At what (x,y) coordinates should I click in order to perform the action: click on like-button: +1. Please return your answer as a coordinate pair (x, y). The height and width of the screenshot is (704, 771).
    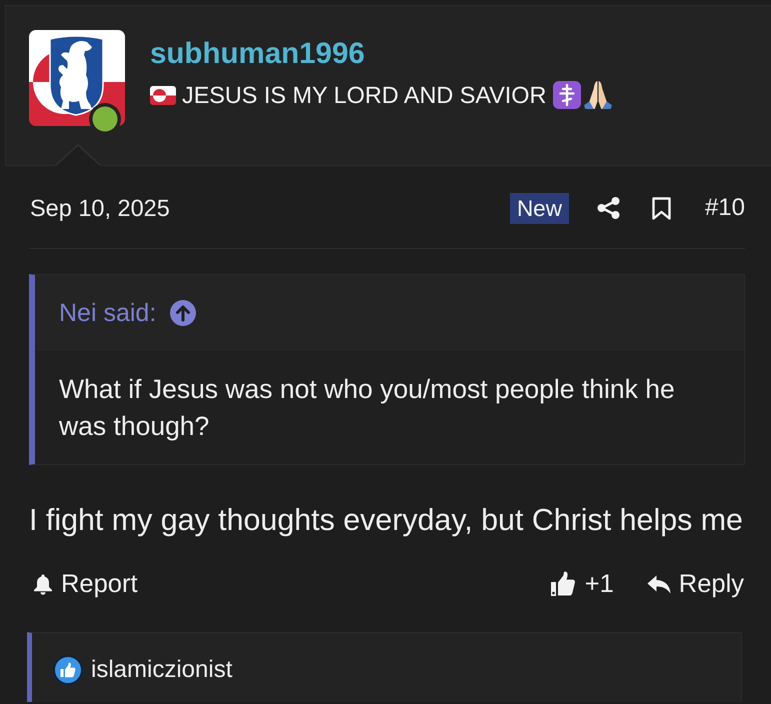
    Looking at the image, I should click on (582, 584).